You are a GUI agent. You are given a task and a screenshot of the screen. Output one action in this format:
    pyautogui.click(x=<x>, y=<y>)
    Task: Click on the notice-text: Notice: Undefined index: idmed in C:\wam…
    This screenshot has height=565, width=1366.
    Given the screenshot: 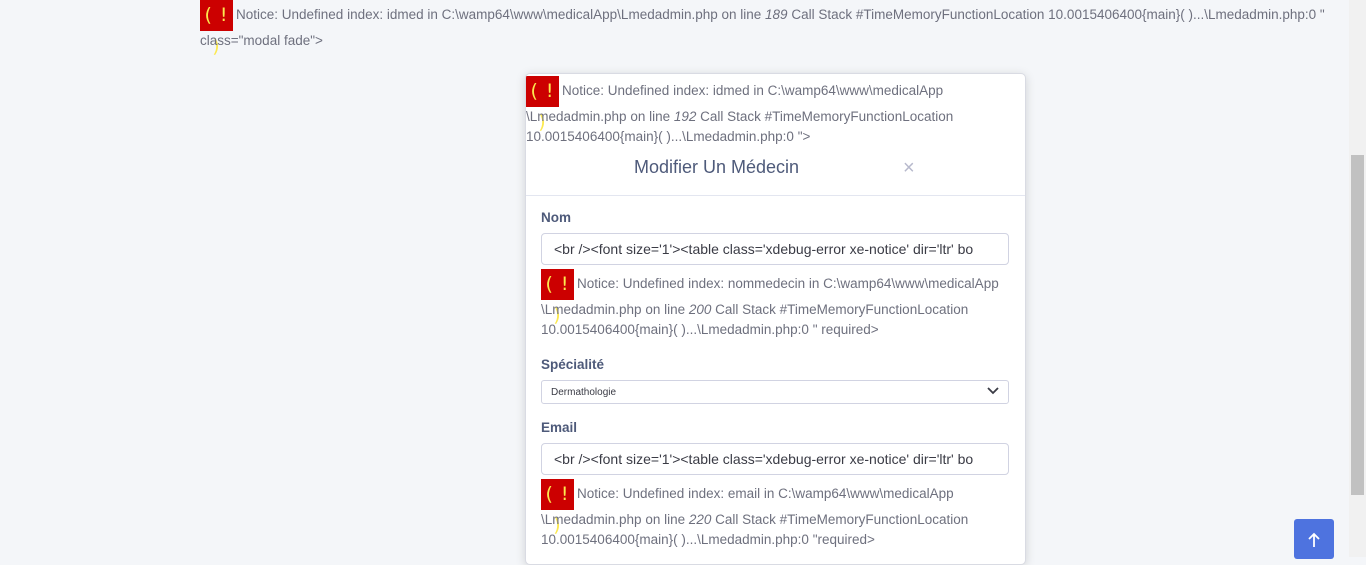 What is the action you would take?
    pyautogui.click(x=501, y=15)
    